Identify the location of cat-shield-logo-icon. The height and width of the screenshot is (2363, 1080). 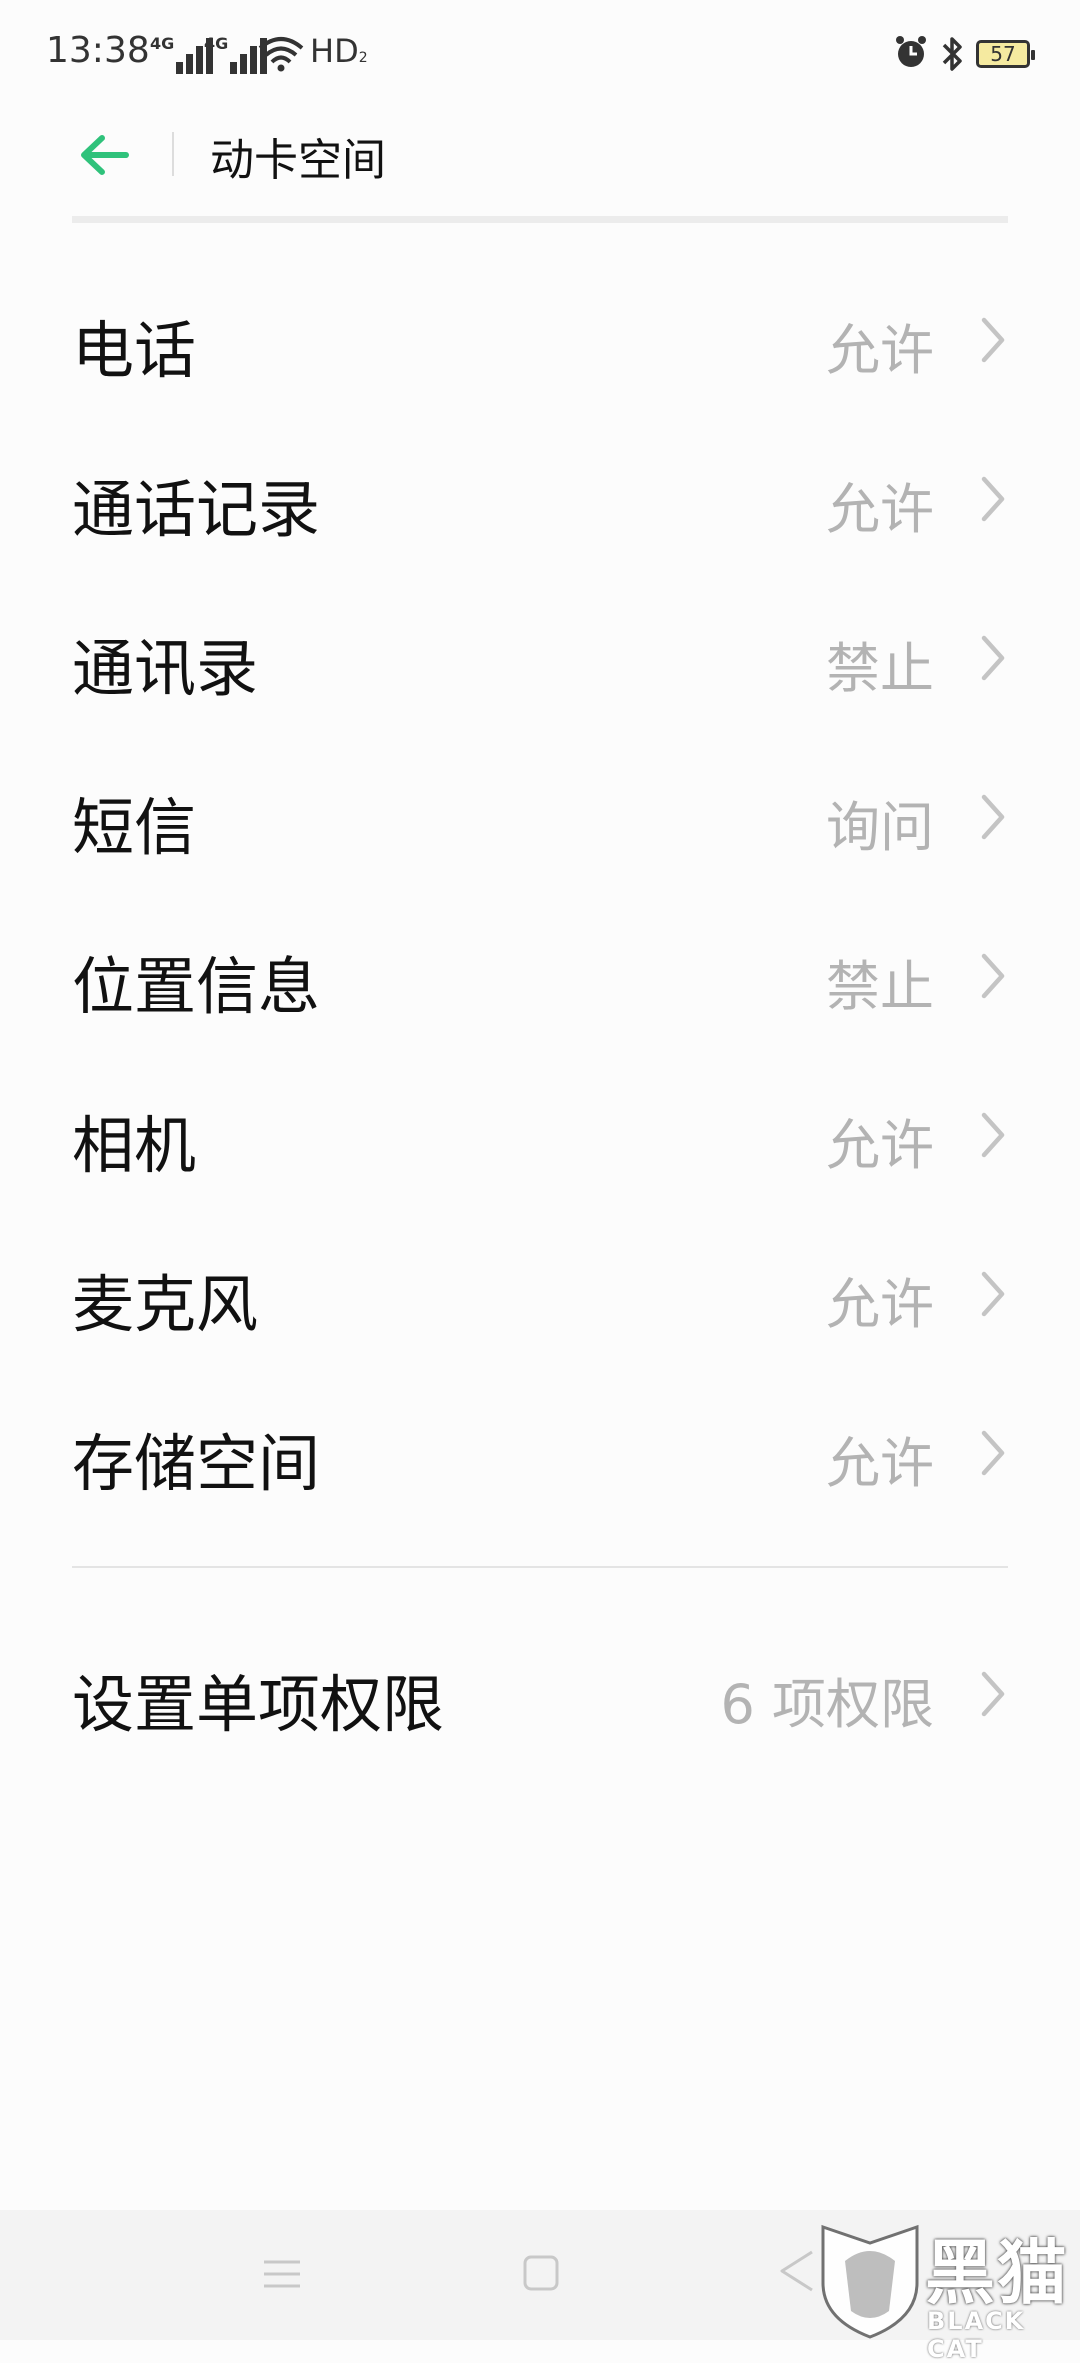
(870, 2281).